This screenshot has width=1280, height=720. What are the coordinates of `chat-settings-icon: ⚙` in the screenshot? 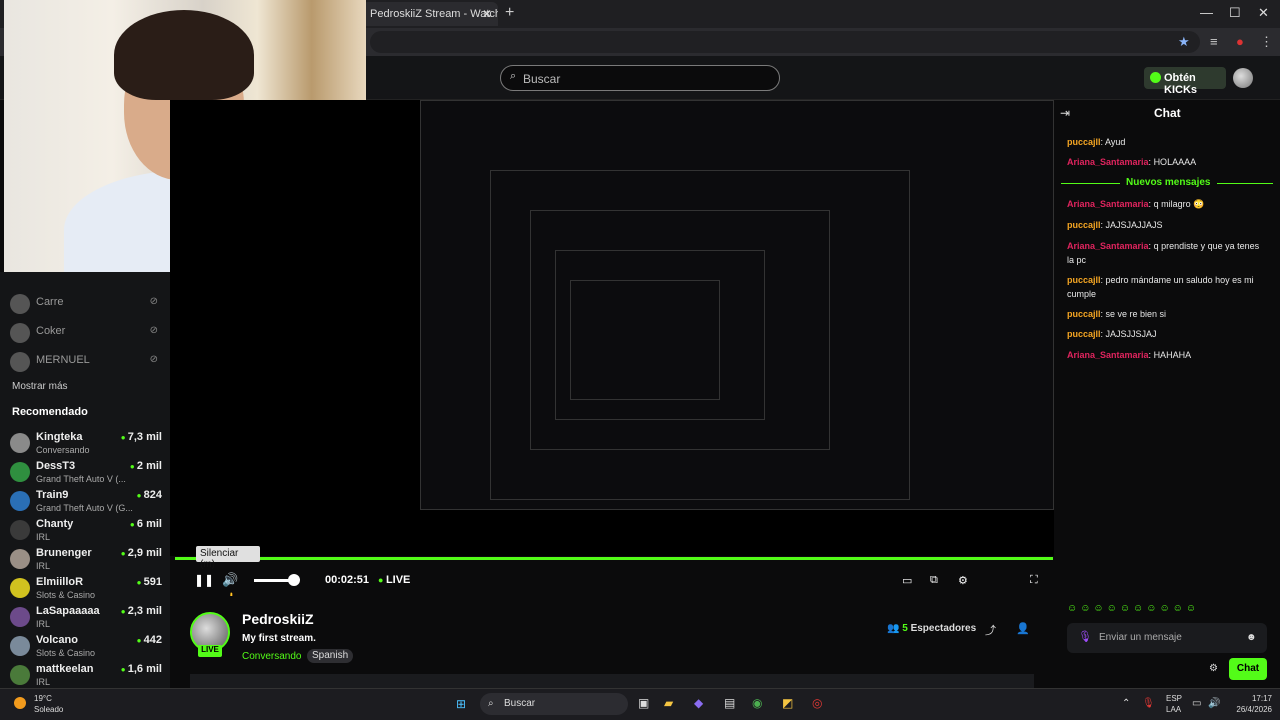 It's located at (1213, 668).